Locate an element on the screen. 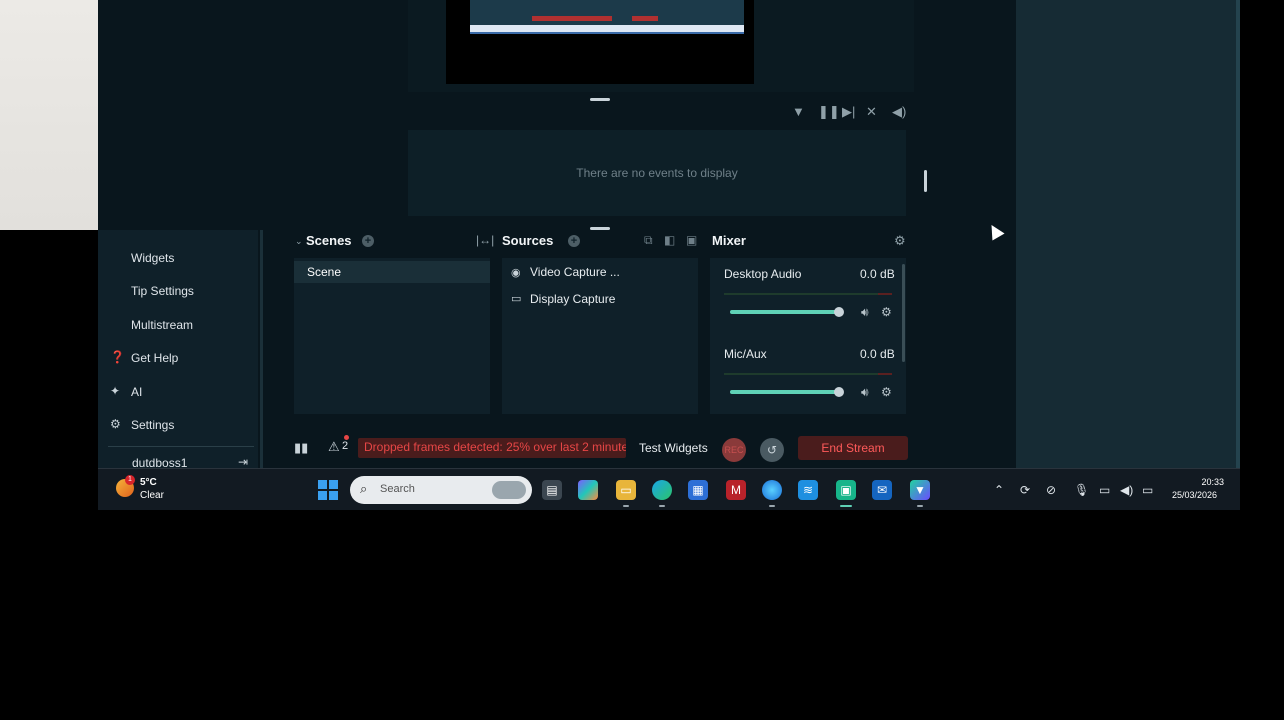 Image resolution: width=1284 pixels, height=720 pixels. scene-transitions-icon: |↔| is located at coordinates (485, 240).